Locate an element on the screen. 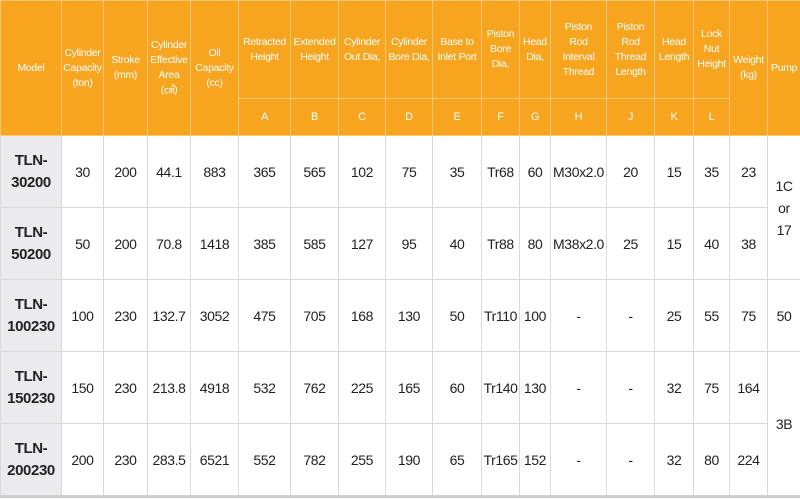 This screenshot has width=800, height=500. column-letter: G is located at coordinates (535, 117).